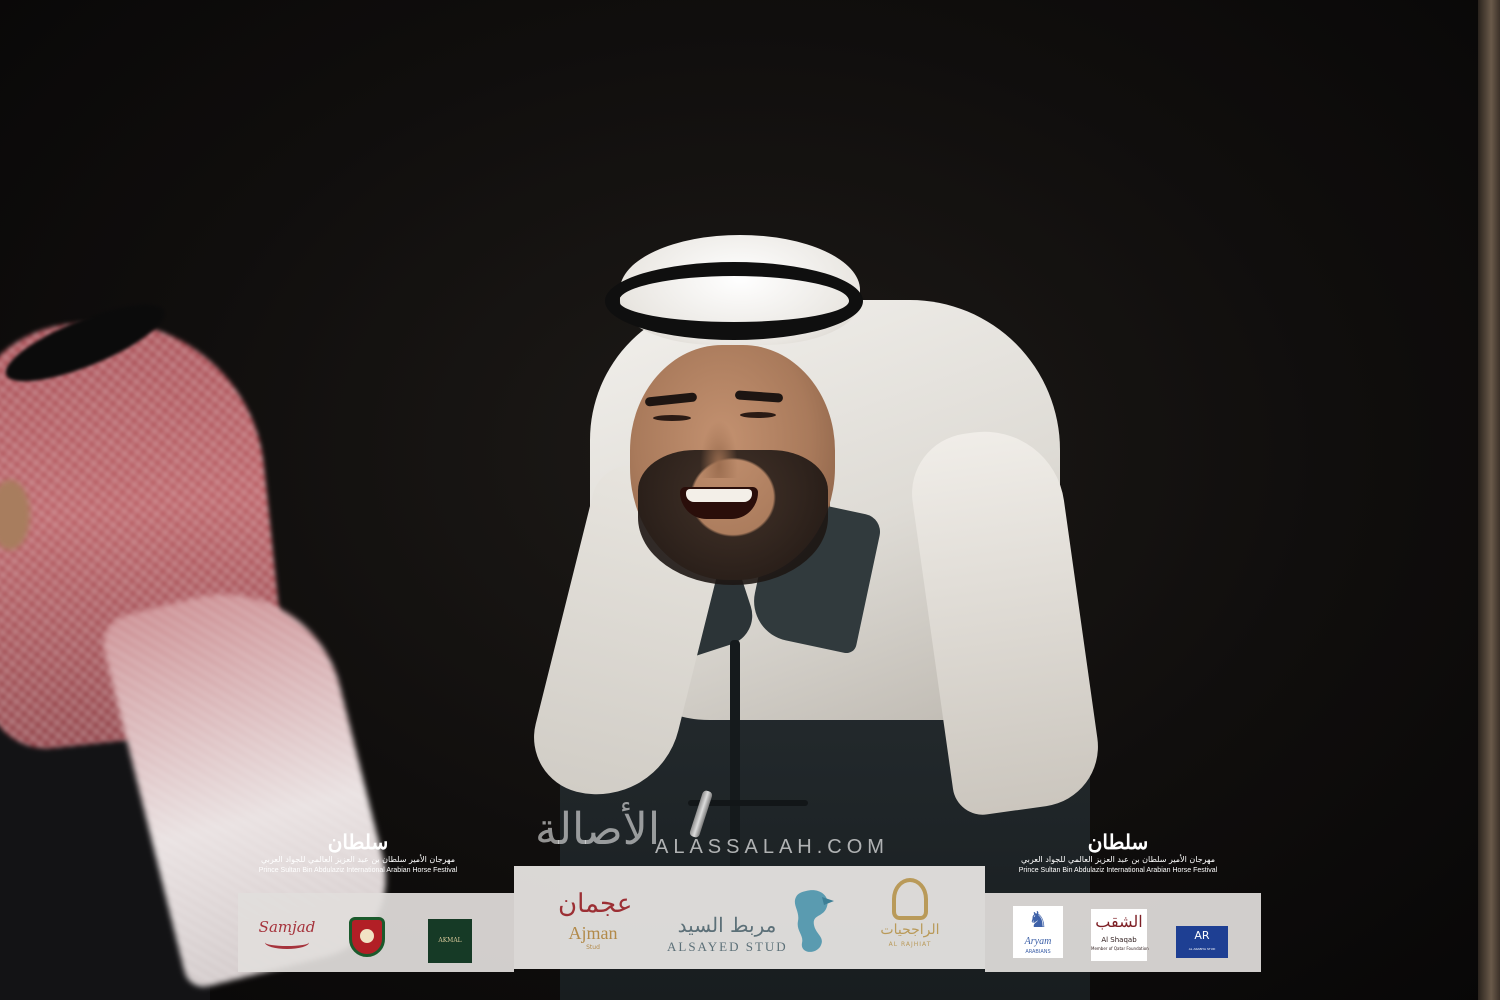  What do you see at coordinates (910, 930) in the screenshot?
I see `alrajhiat-arabic: الراجحيات` at bounding box center [910, 930].